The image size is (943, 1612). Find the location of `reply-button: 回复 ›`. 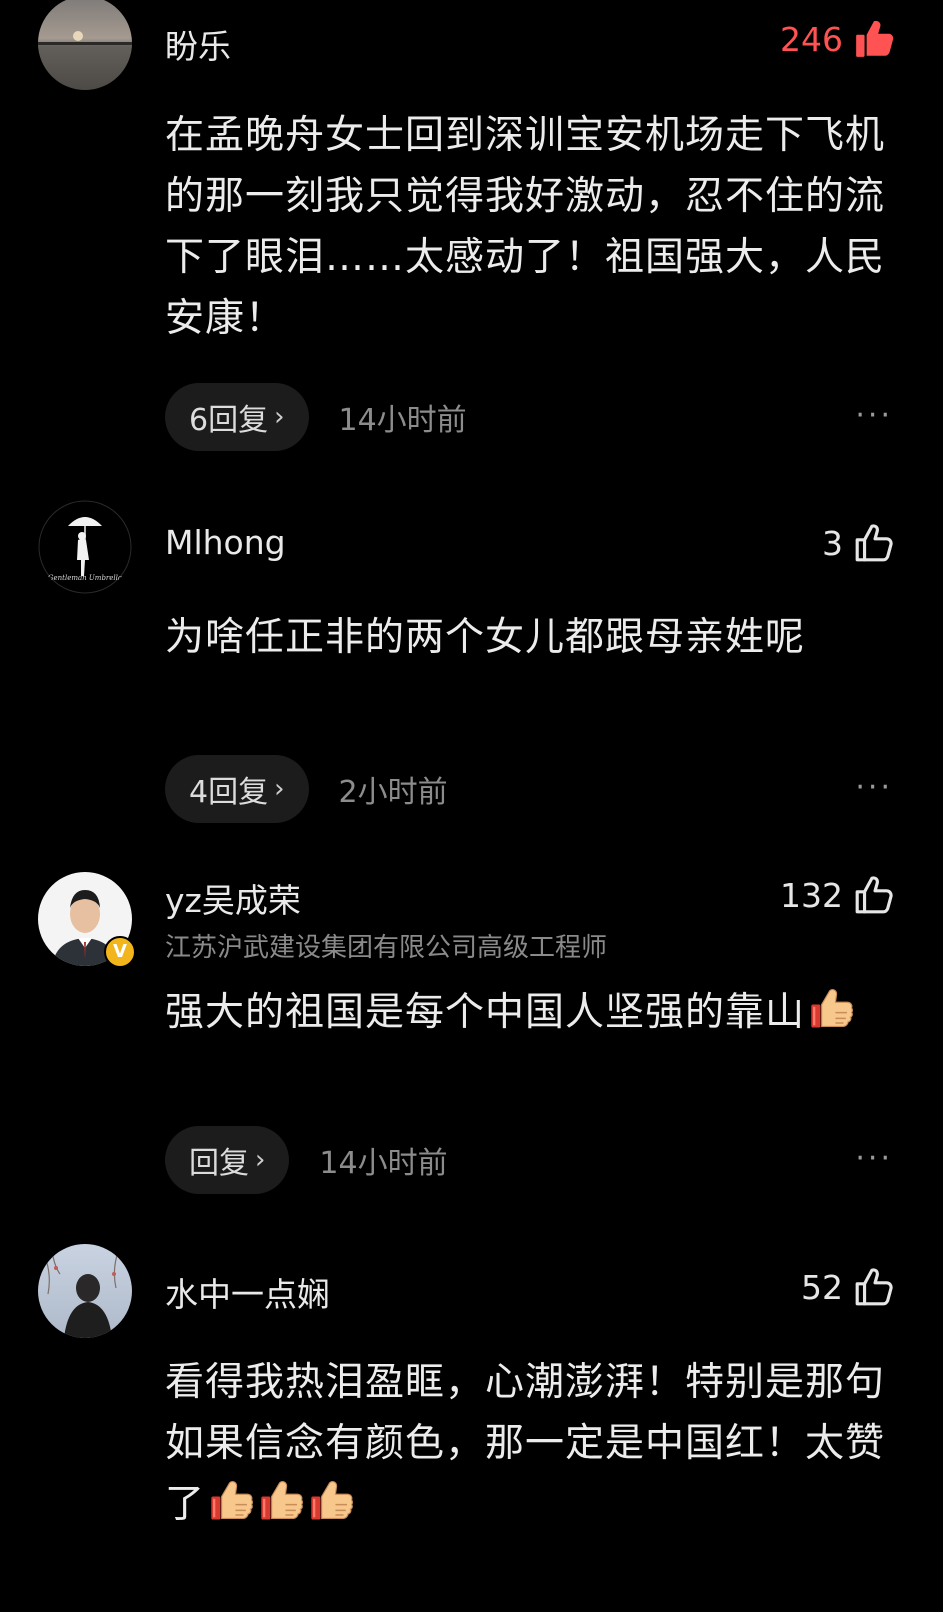

reply-button: 回复 › is located at coordinates (227, 1160).